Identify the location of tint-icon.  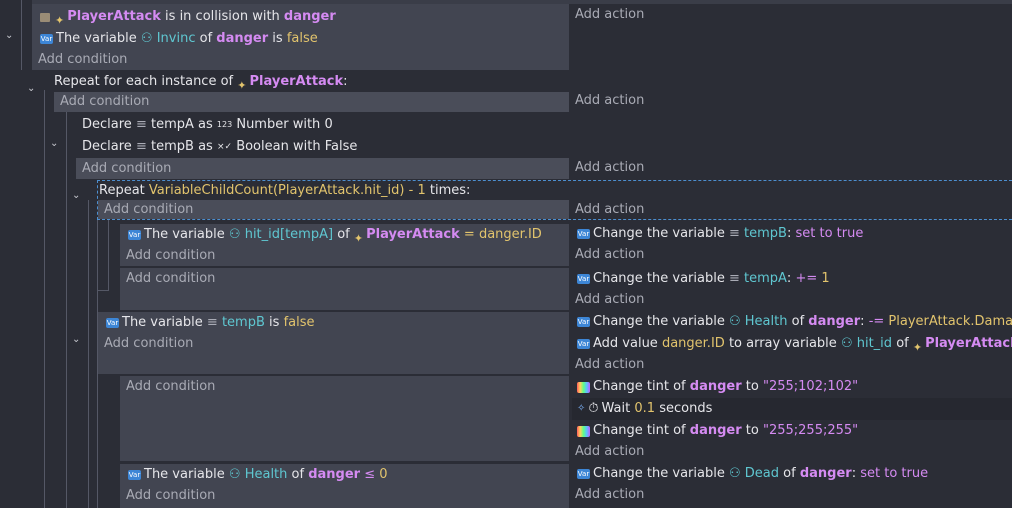
(583, 431).